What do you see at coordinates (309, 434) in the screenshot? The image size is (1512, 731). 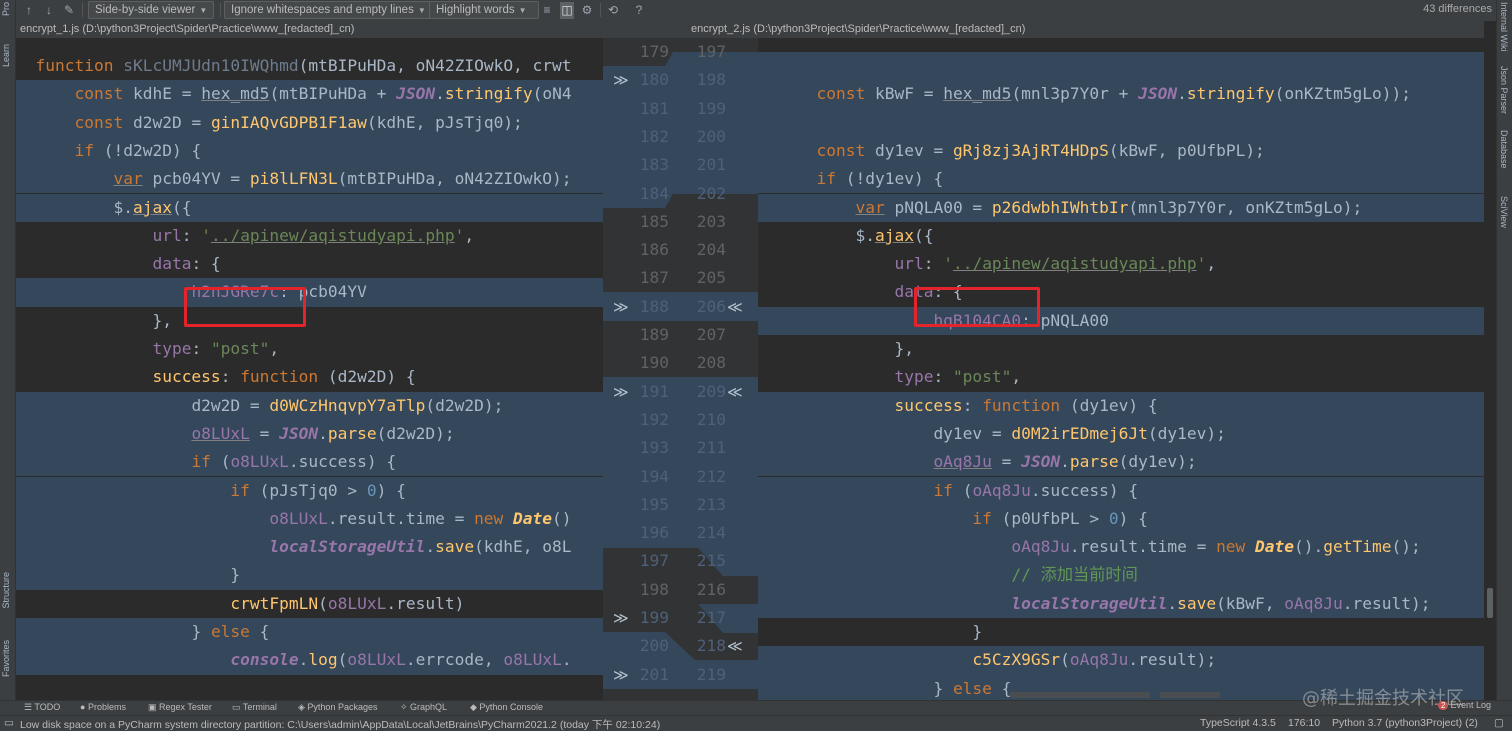 I see `code-line: o8LUxL = JSON.parse(d2w2D);` at bounding box center [309, 434].